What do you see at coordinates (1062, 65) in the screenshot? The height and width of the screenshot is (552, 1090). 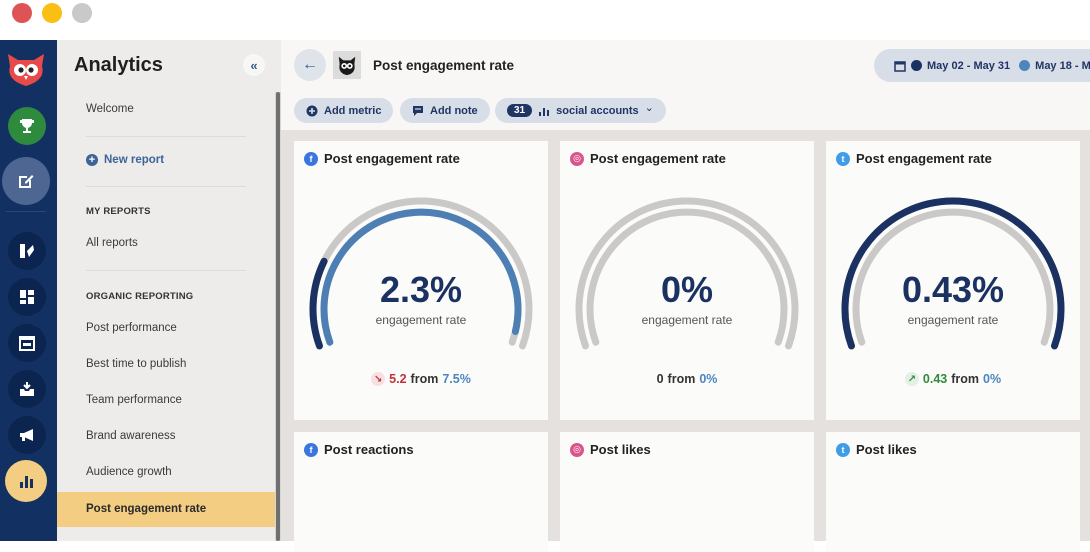 I see `comparison-date-range: May 18 - Ma` at bounding box center [1062, 65].